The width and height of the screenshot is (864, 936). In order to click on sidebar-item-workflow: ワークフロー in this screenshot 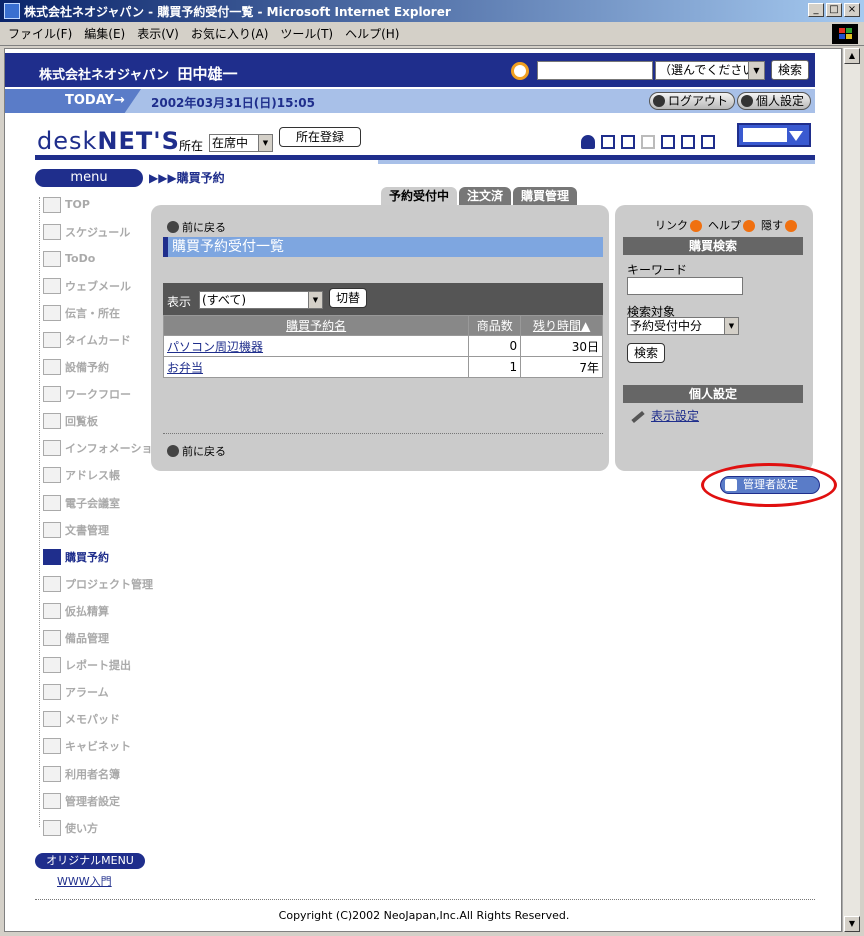, I will do `click(95, 394)`.